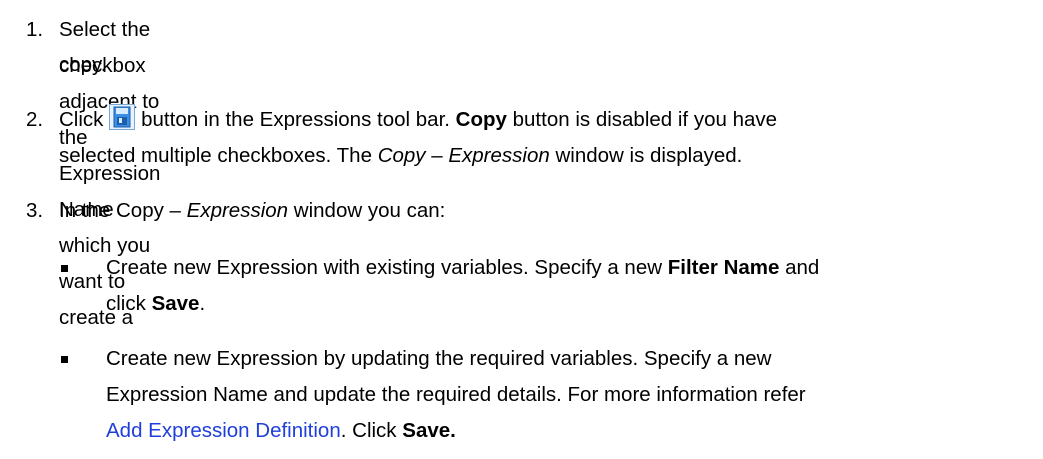  I want to click on step-text-rest: button is disabled if you have, so click(645, 119).